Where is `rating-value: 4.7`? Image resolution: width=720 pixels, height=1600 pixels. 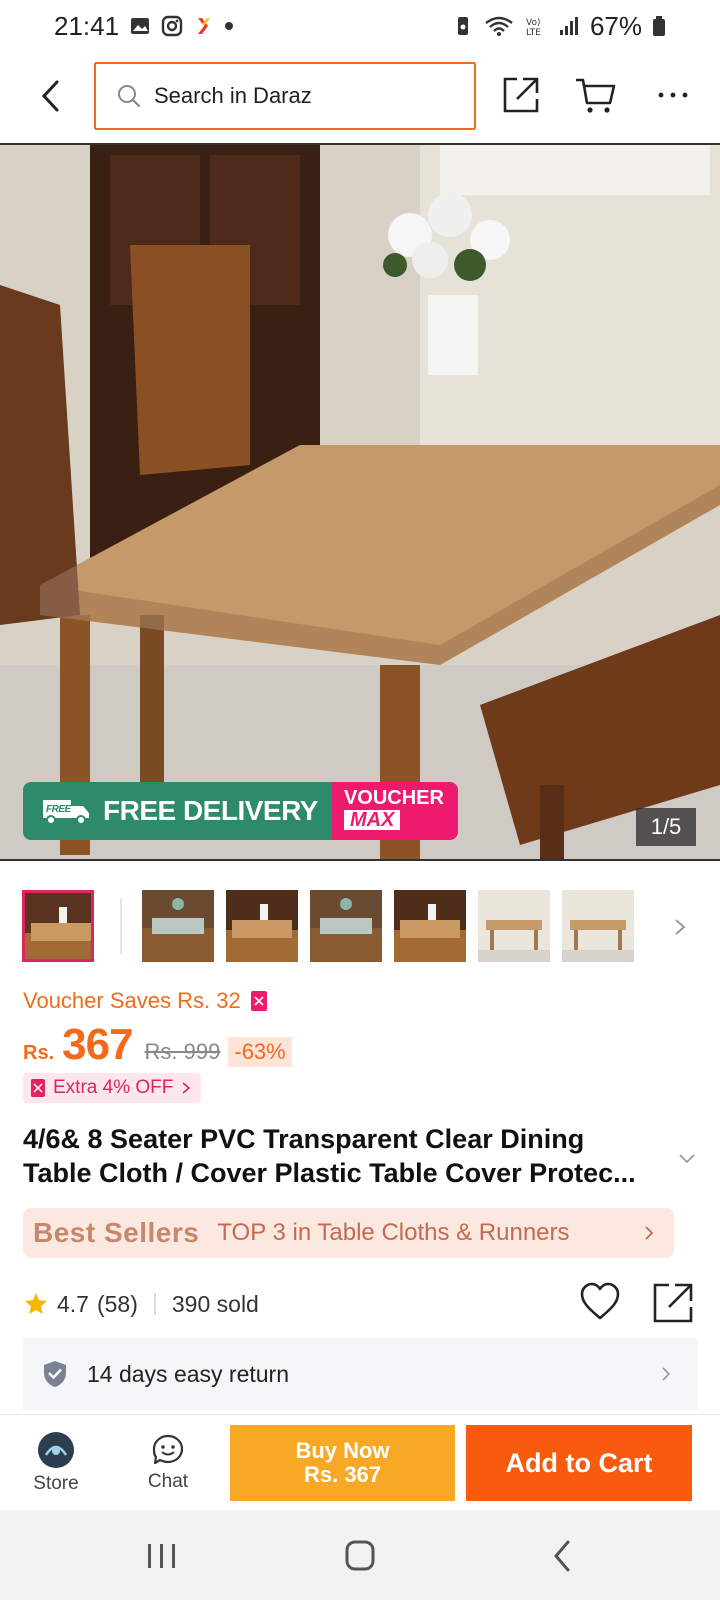 rating-value: 4.7 is located at coordinates (73, 1303).